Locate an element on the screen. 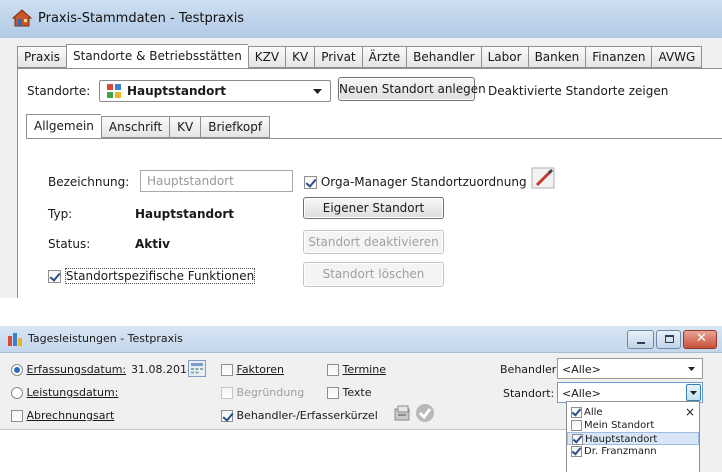  close-icon: ✕ is located at coordinates (701, 338).